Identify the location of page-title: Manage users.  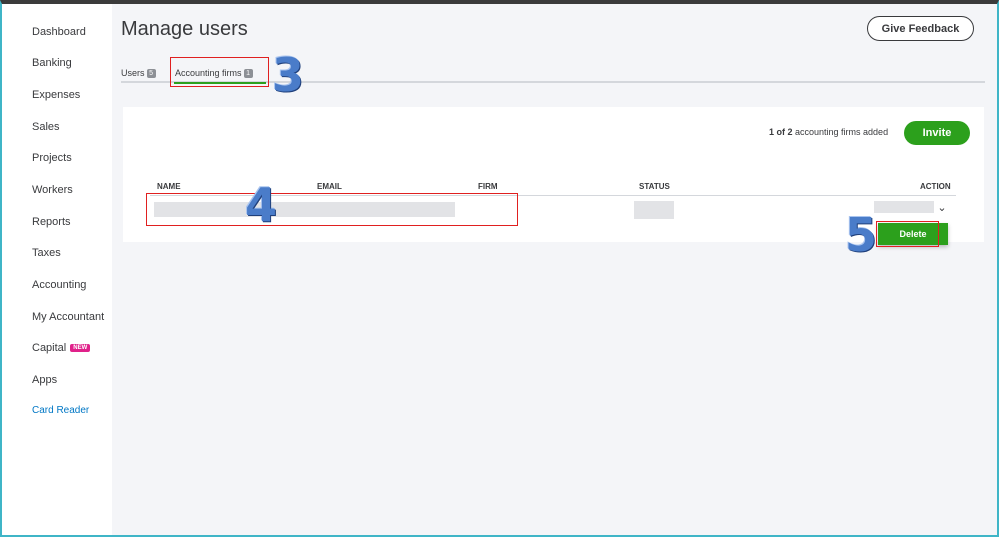
(184, 29).